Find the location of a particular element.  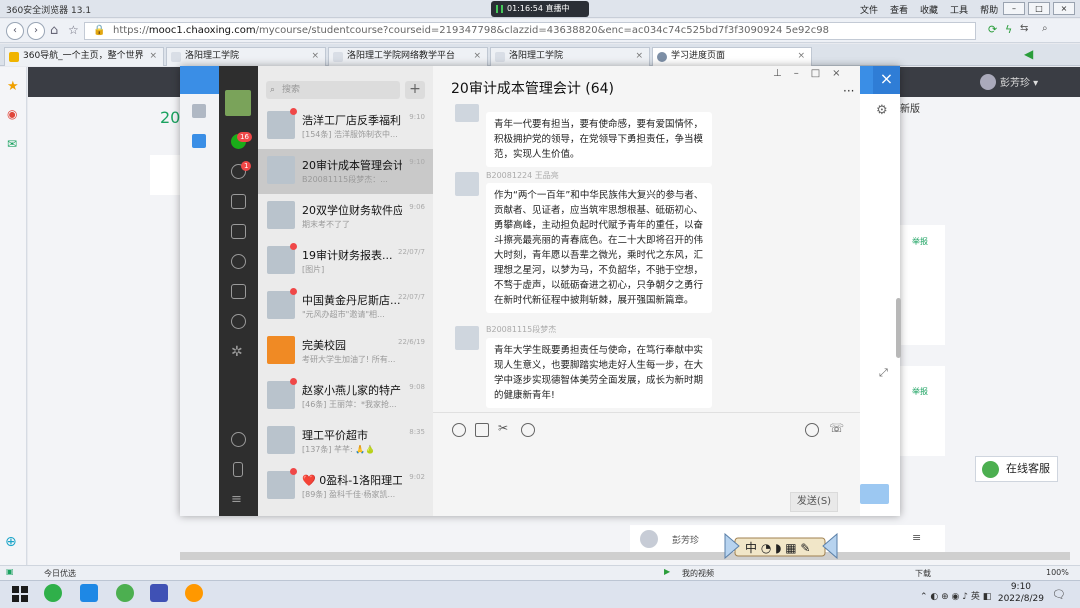

cube-icon is located at coordinates (238, 201).